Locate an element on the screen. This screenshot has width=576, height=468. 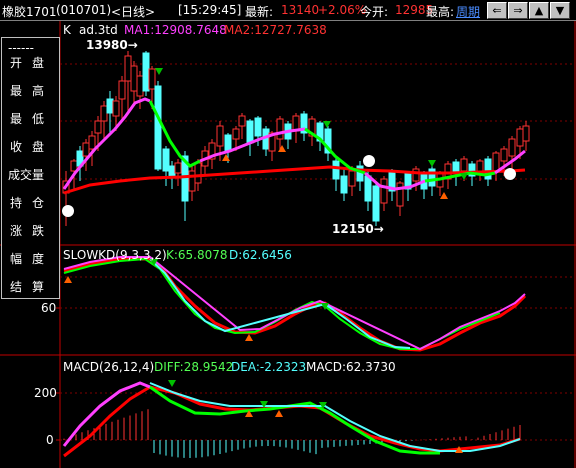
ma1-value: MA1:12908.7648 is located at coordinates (175, 30).